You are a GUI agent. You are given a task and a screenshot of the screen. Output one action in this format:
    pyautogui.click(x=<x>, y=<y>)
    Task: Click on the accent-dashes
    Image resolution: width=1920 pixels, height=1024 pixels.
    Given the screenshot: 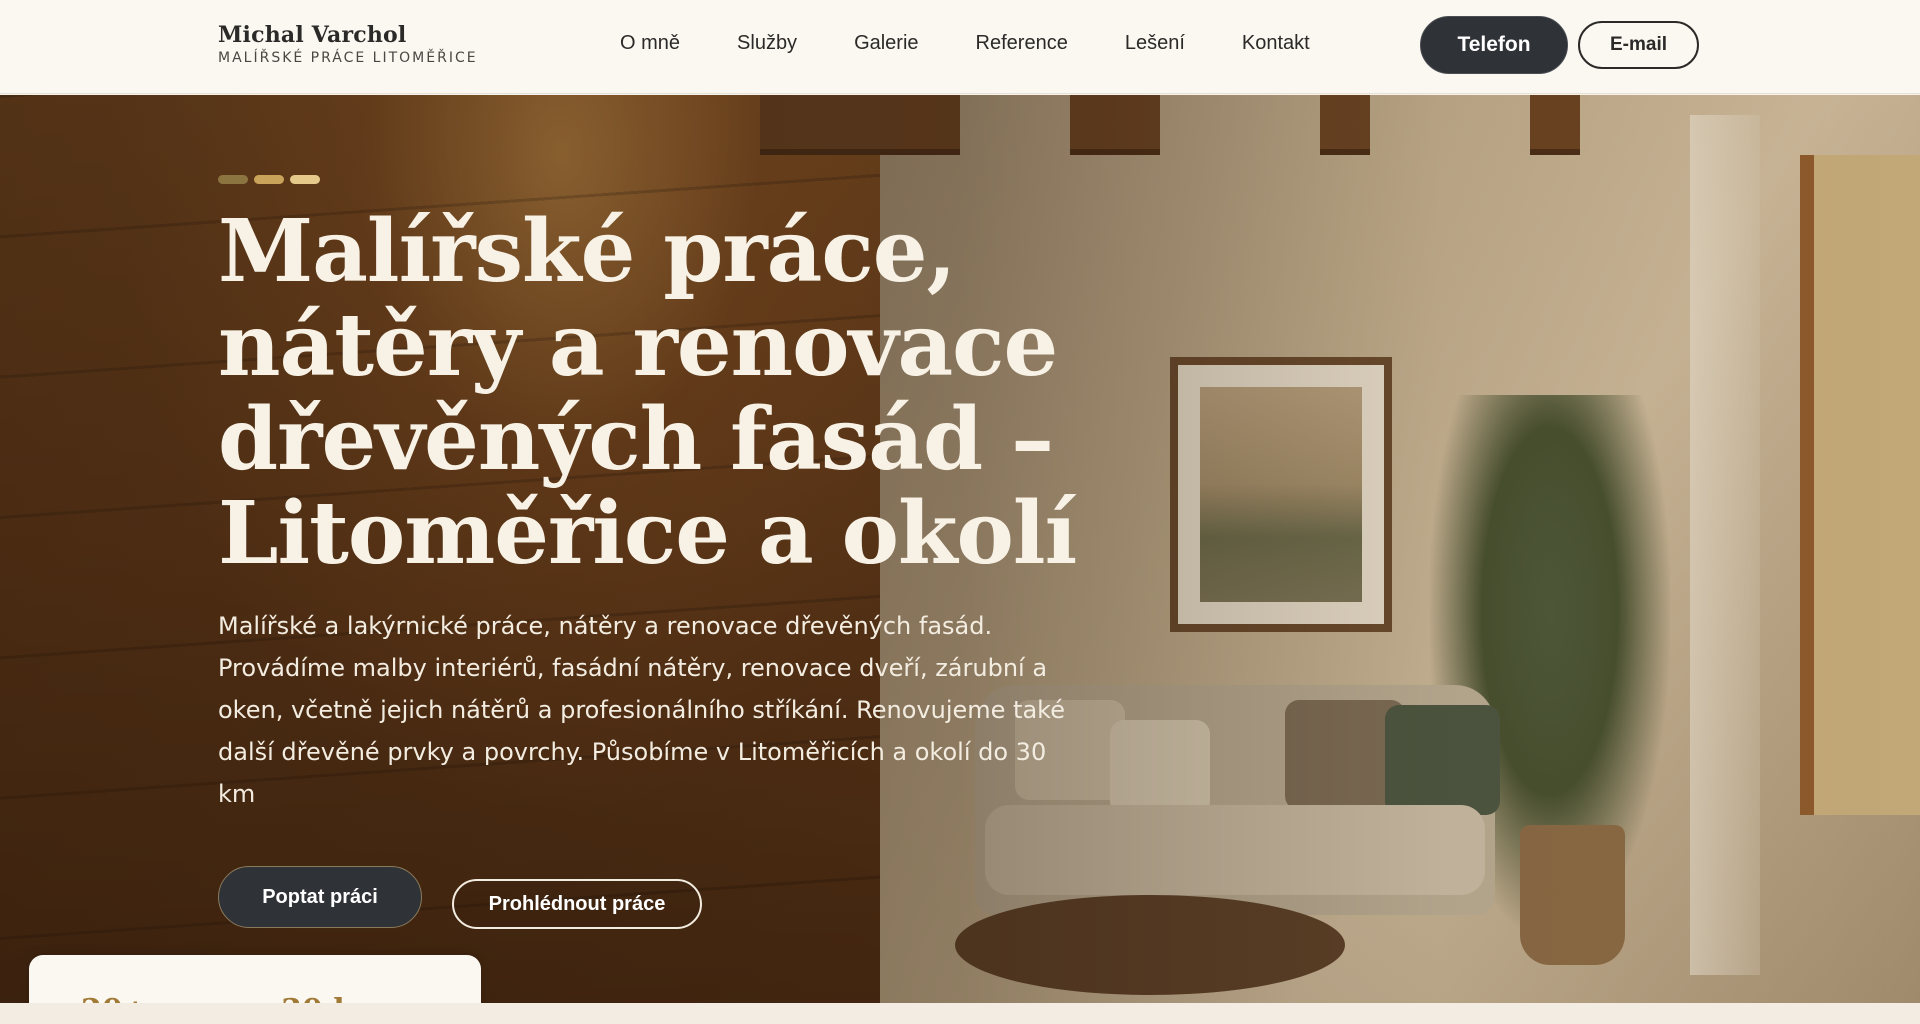 What is the action you would take?
    pyautogui.click(x=269, y=179)
    